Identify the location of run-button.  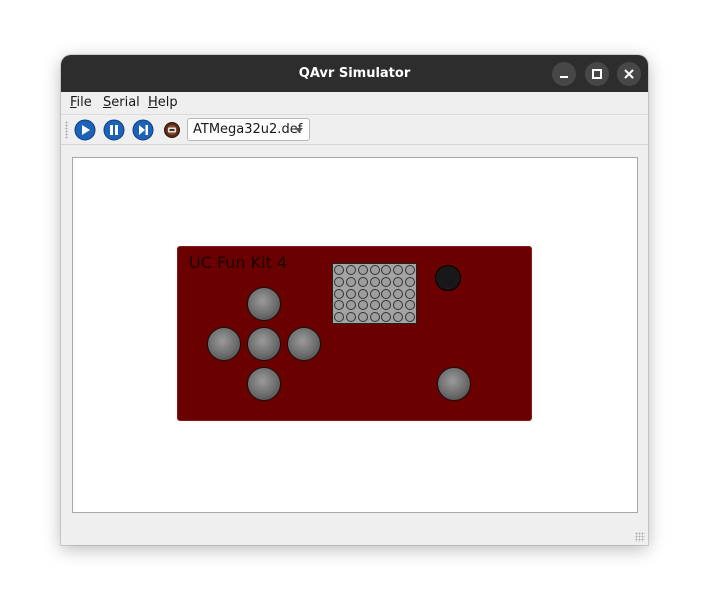
(85, 130).